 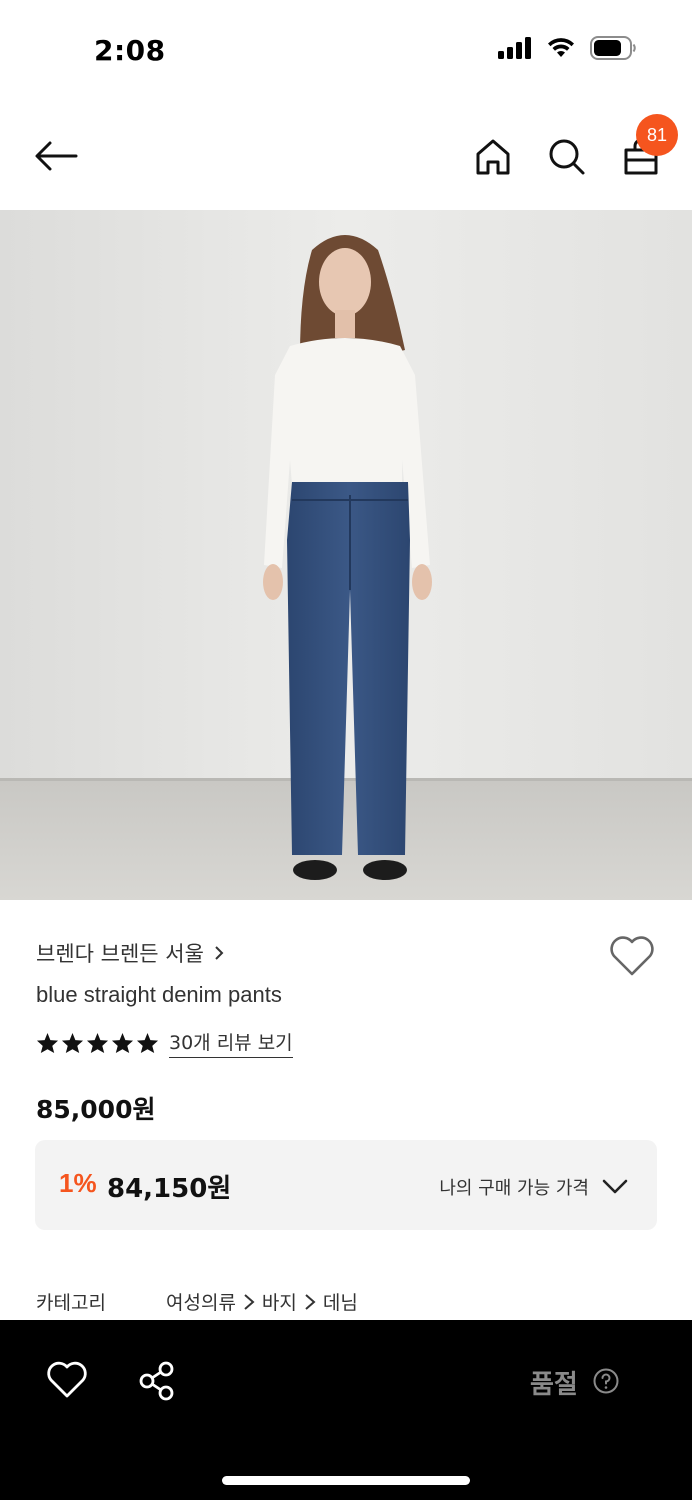 I want to click on signal-icon, so click(x=514, y=48).